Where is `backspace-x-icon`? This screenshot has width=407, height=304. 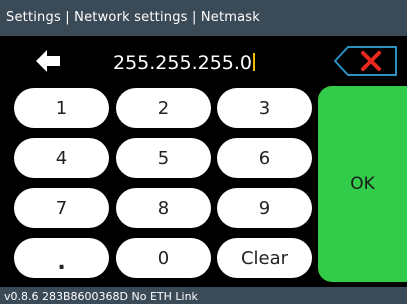
backspace-x-icon is located at coordinates (371, 61).